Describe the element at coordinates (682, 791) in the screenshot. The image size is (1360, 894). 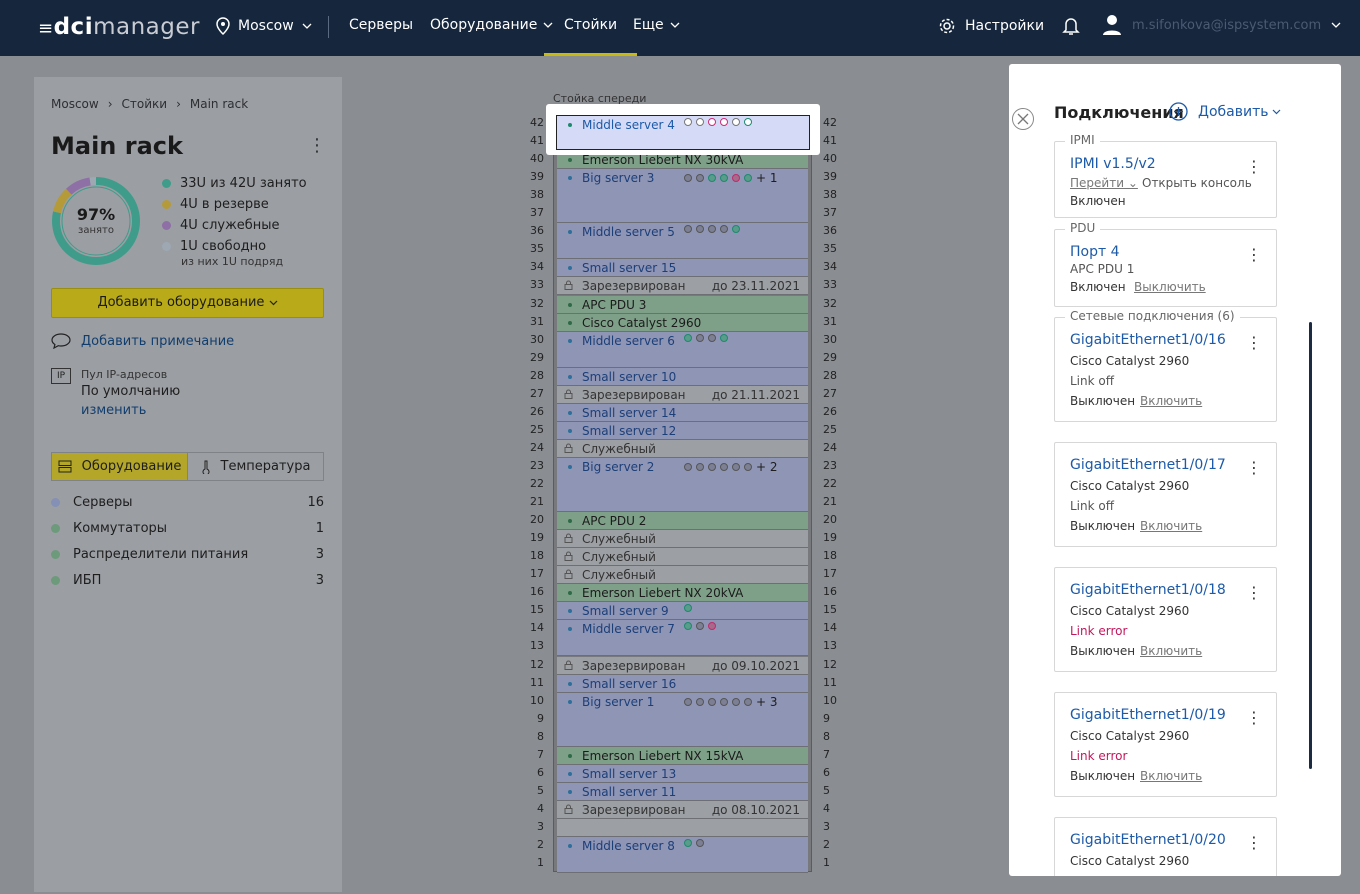
I see `rack-server: Small server 11` at that location.